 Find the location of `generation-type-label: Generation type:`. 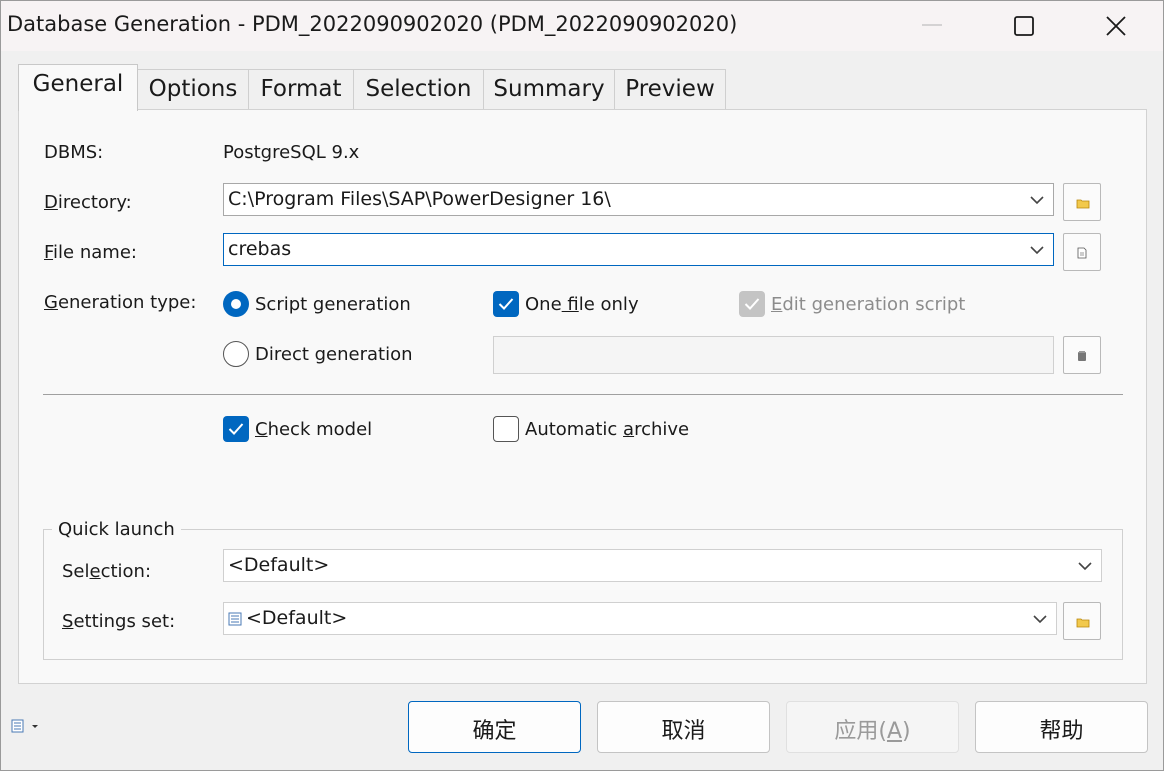

generation-type-label: Generation type: is located at coordinates (120, 302).